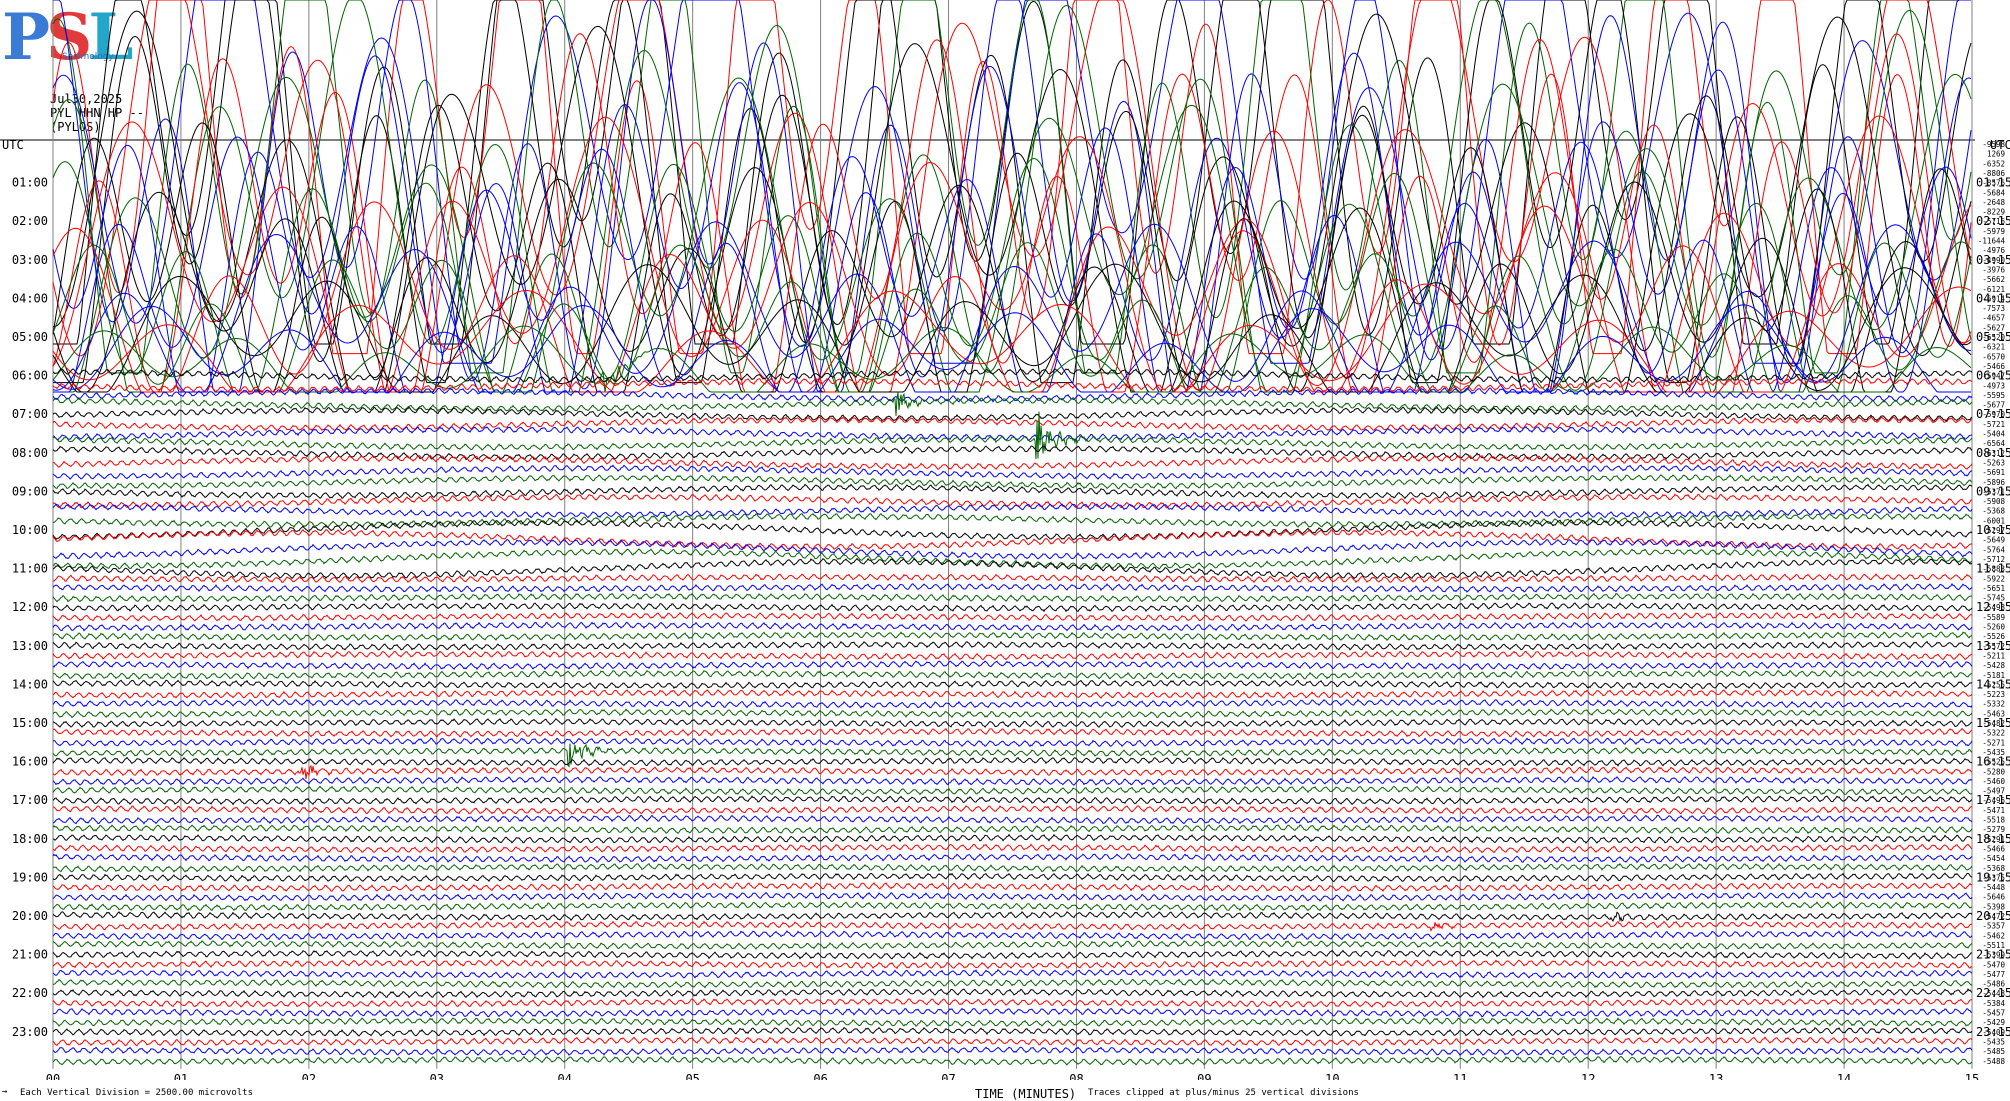 This screenshot has height=1101, width=2010. I want to click on trace-mean-label: -5375, so click(1993, 877).